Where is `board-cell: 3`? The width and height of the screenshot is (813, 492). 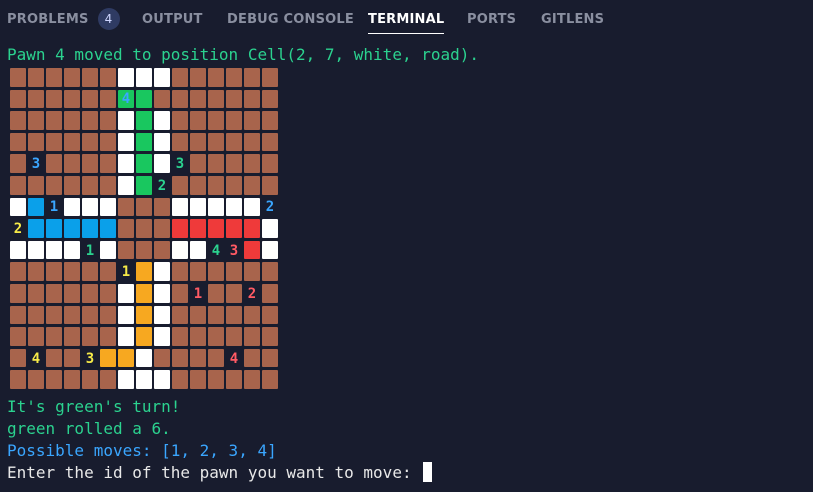
board-cell: 3 is located at coordinates (90, 359).